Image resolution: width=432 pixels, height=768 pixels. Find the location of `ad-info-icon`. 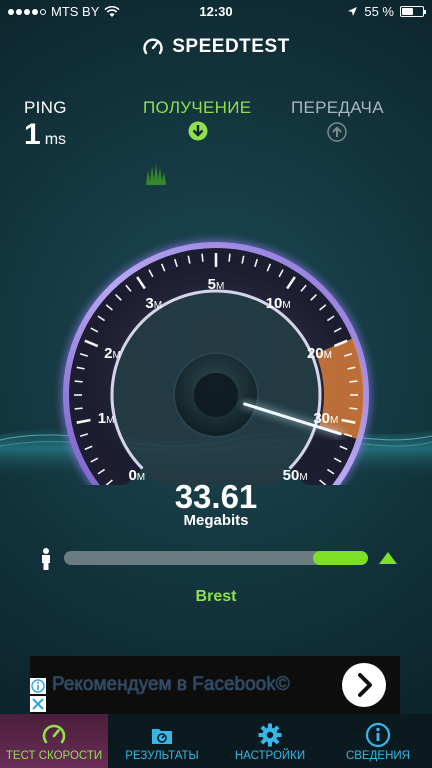

ad-info-icon is located at coordinates (38, 686).